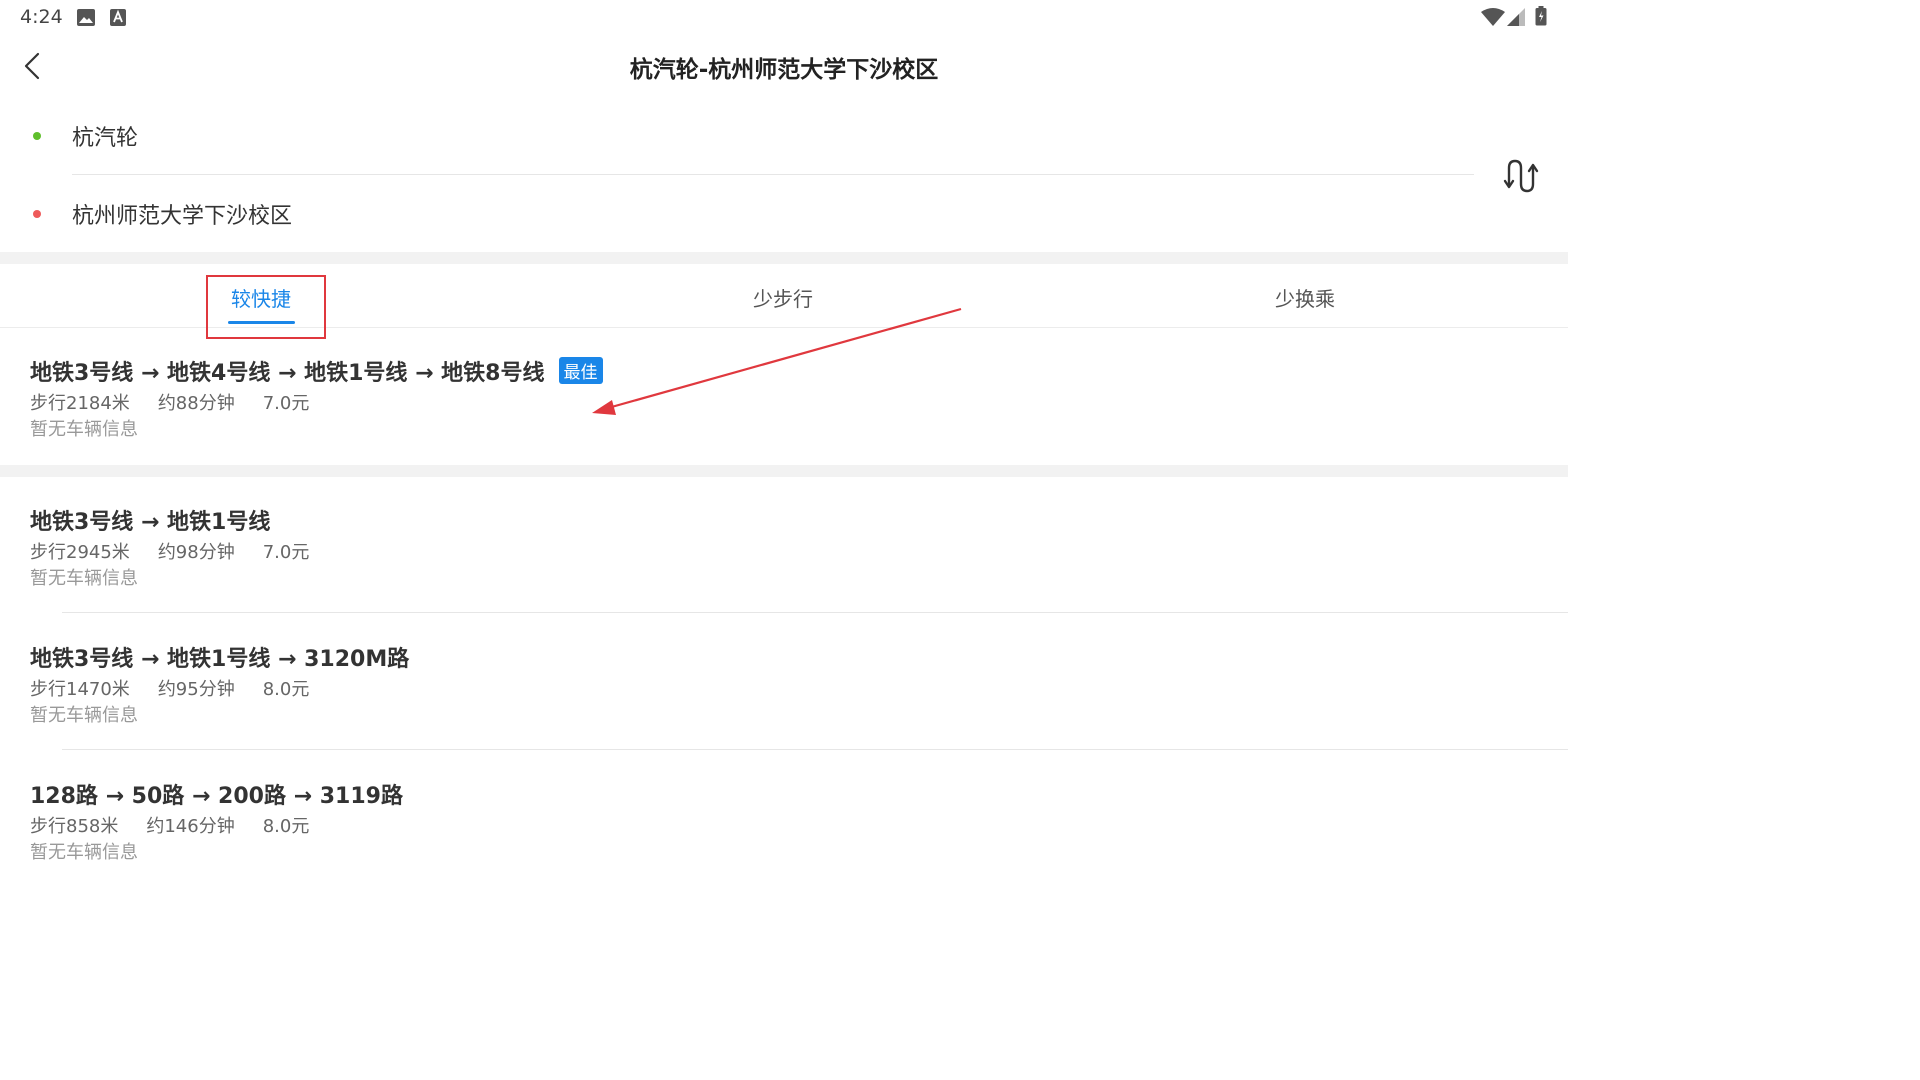  Describe the element at coordinates (37, 136) in the screenshot. I see `origin-dot-icon` at that location.